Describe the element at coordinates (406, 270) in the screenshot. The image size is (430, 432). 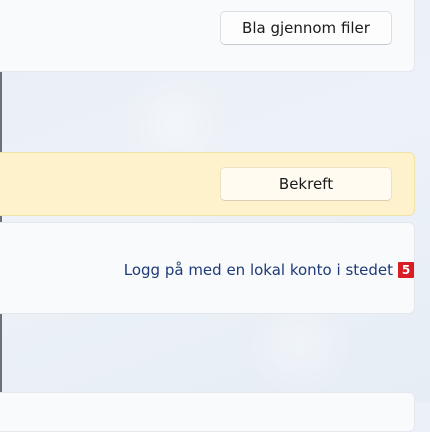
I see `step-badge: 5` at that location.